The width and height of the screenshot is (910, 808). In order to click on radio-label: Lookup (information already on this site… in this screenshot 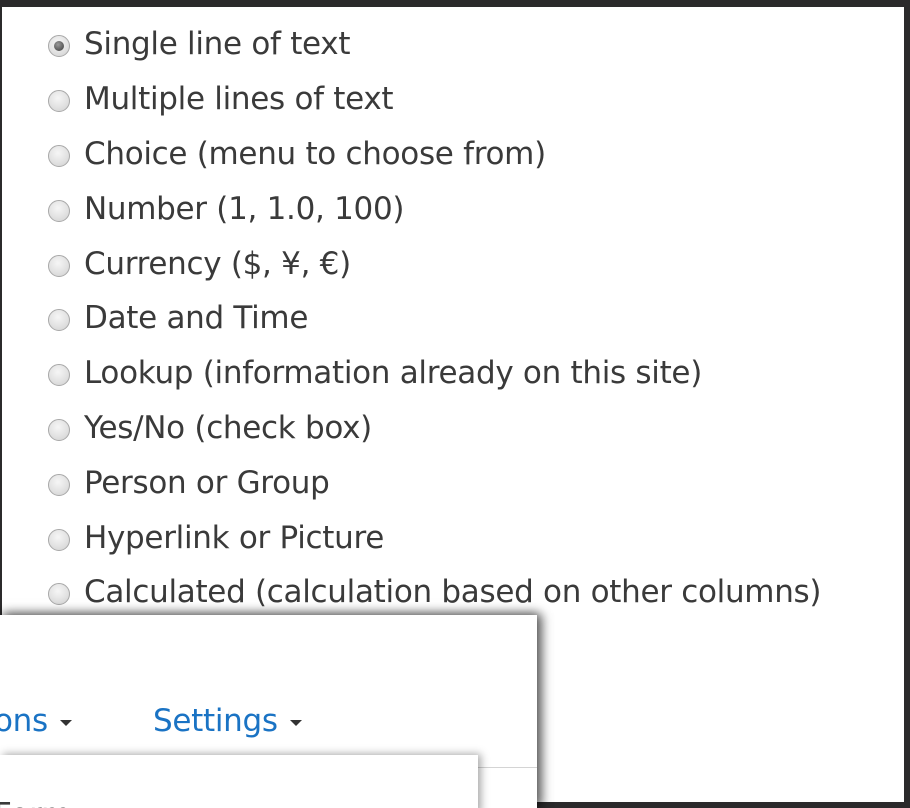, I will do `click(393, 373)`.